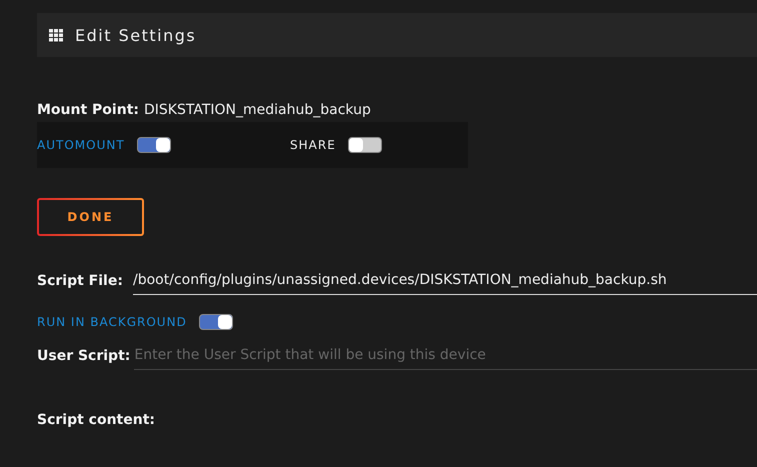  What do you see at coordinates (257, 110) in the screenshot?
I see `mount-point-value: DISKSTATION_mediahub_backup` at bounding box center [257, 110].